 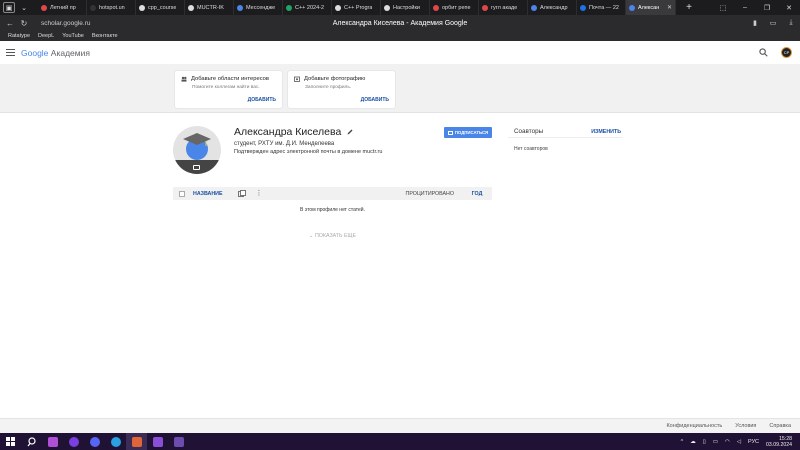 What do you see at coordinates (73, 36) in the screenshot?
I see `bookmark-youtube: YouTube` at bounding box center [73, 36].